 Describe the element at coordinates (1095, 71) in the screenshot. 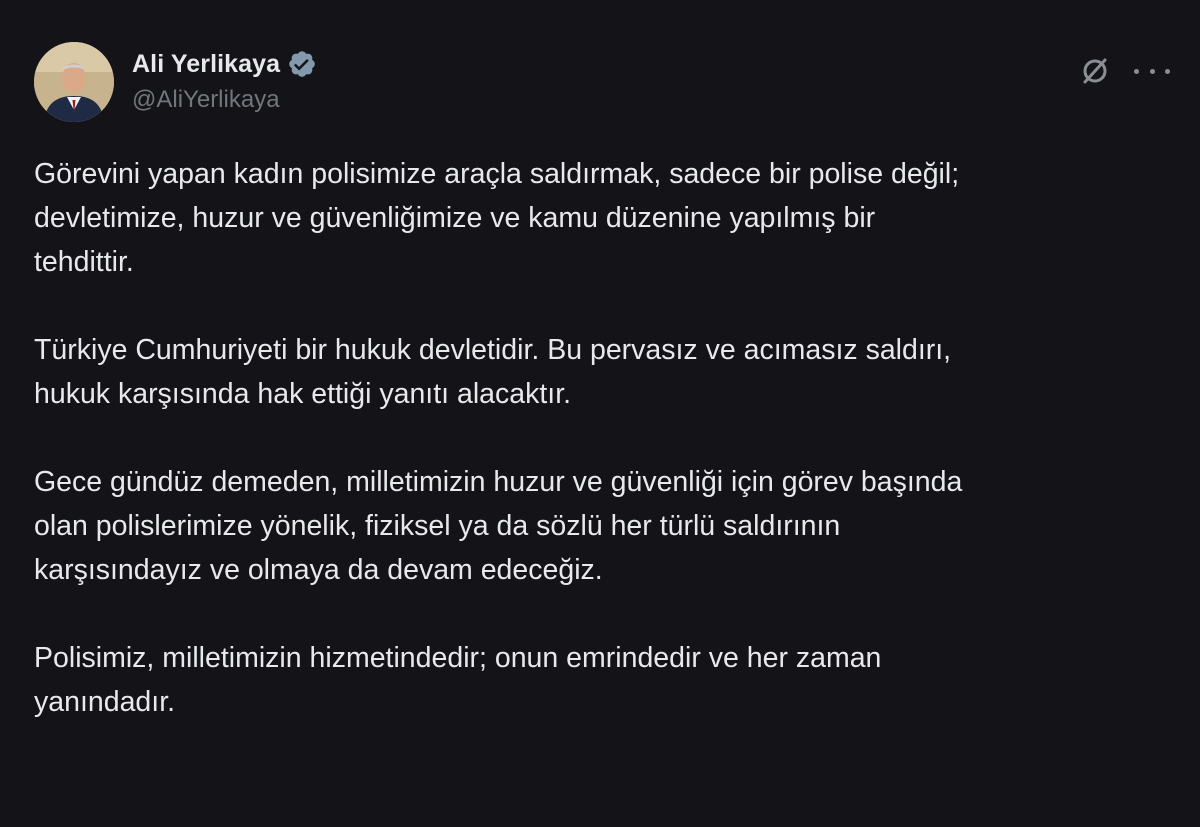

I see `grok-icon` at that location.